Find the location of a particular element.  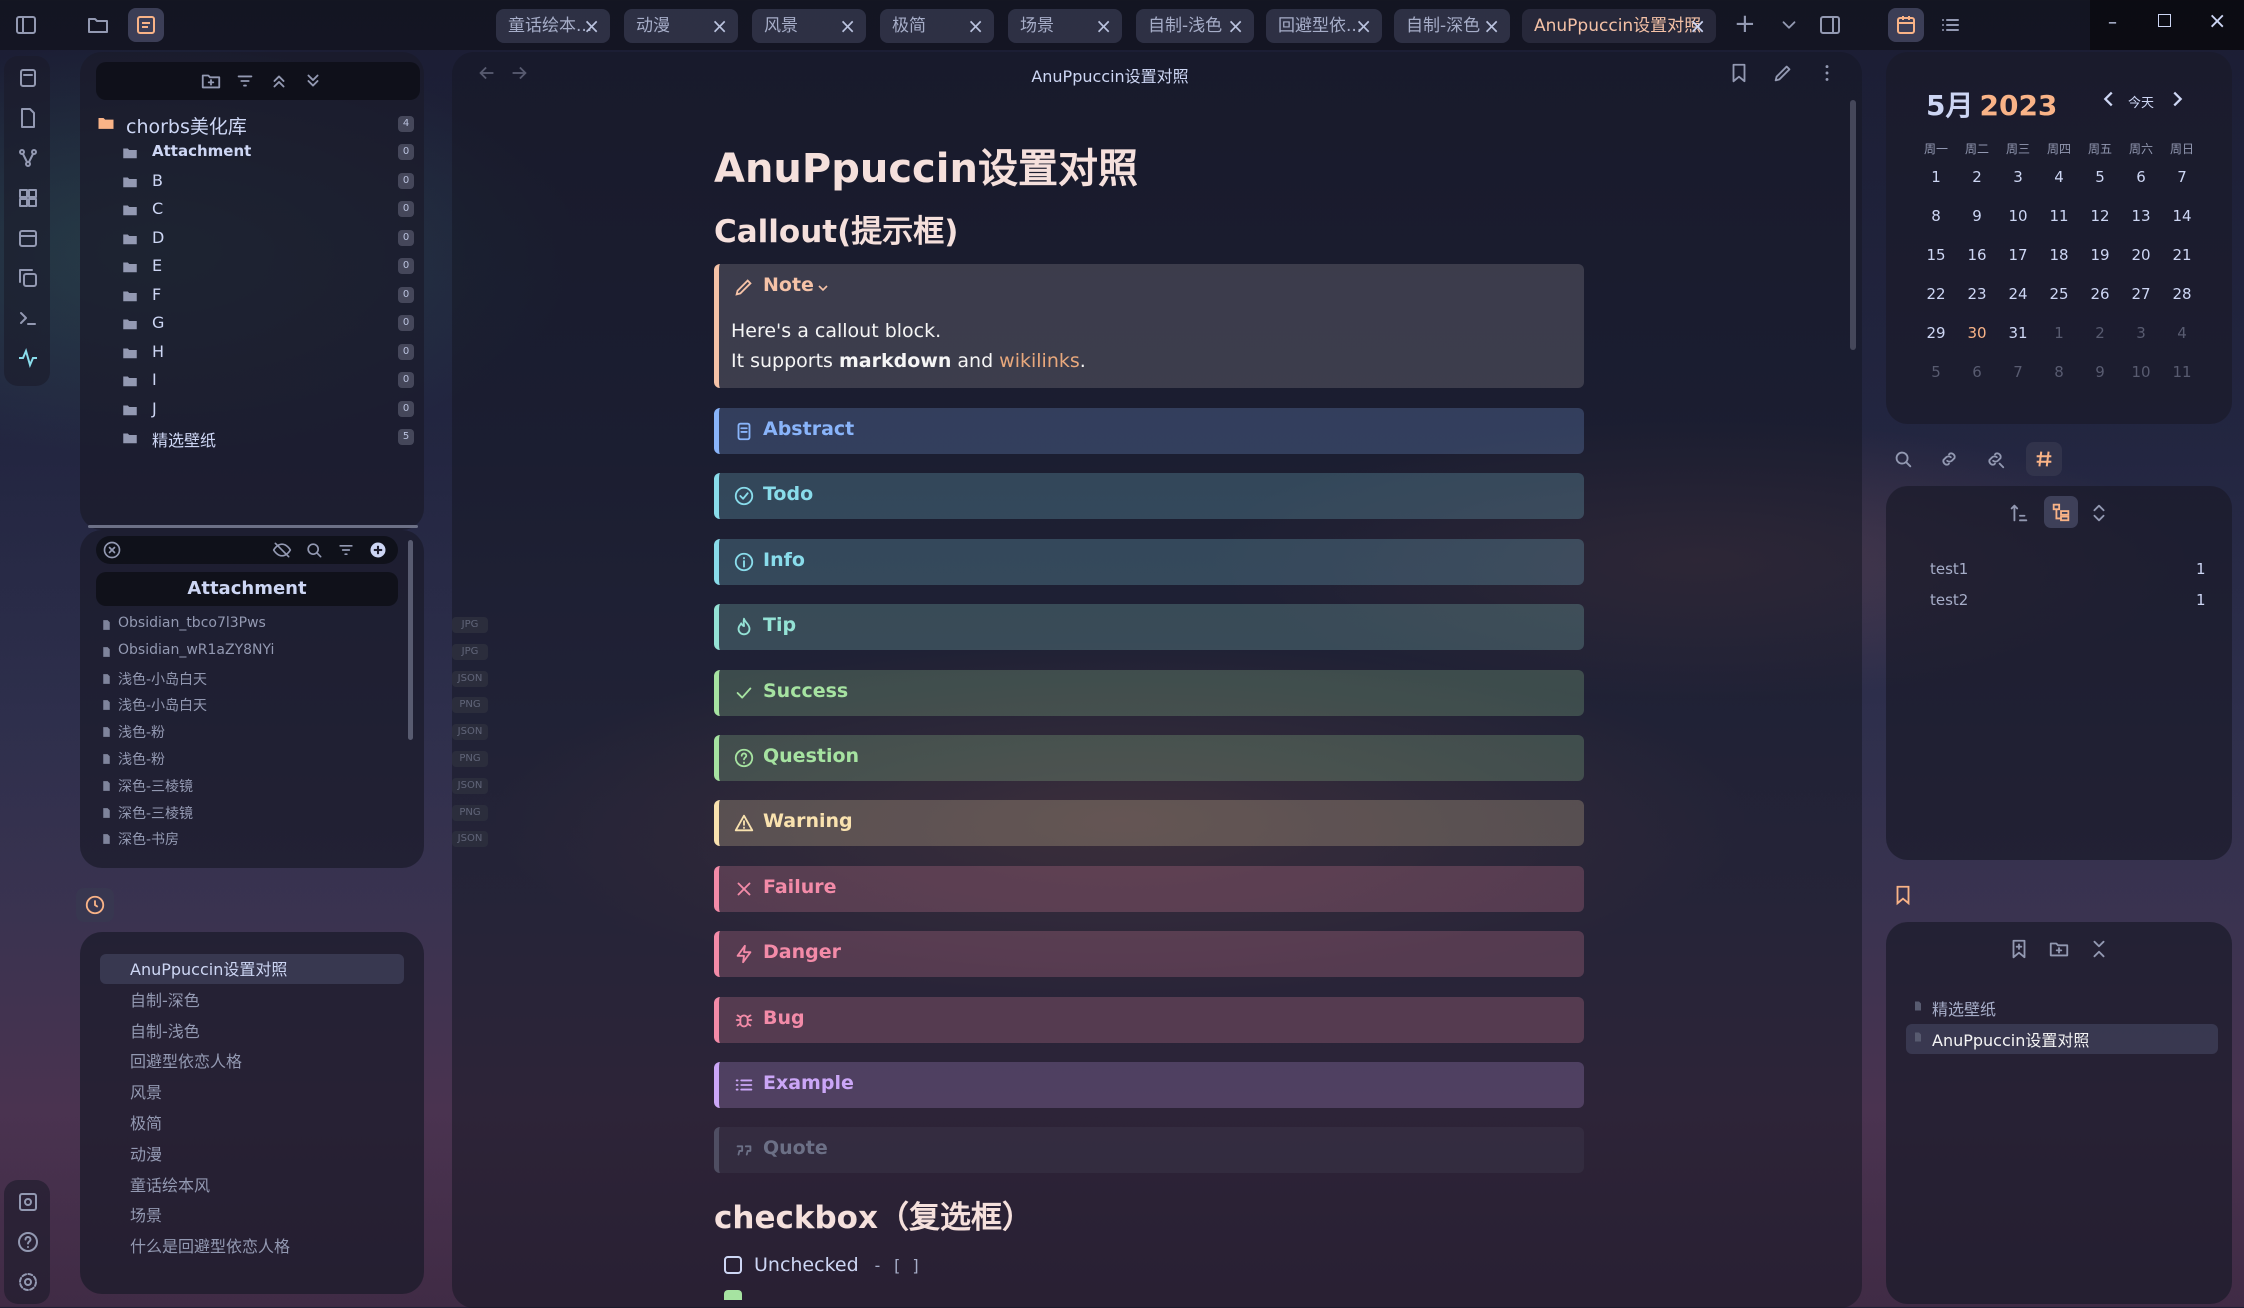

recent-file-item: 极简 is located at coordinates (146, 1122).